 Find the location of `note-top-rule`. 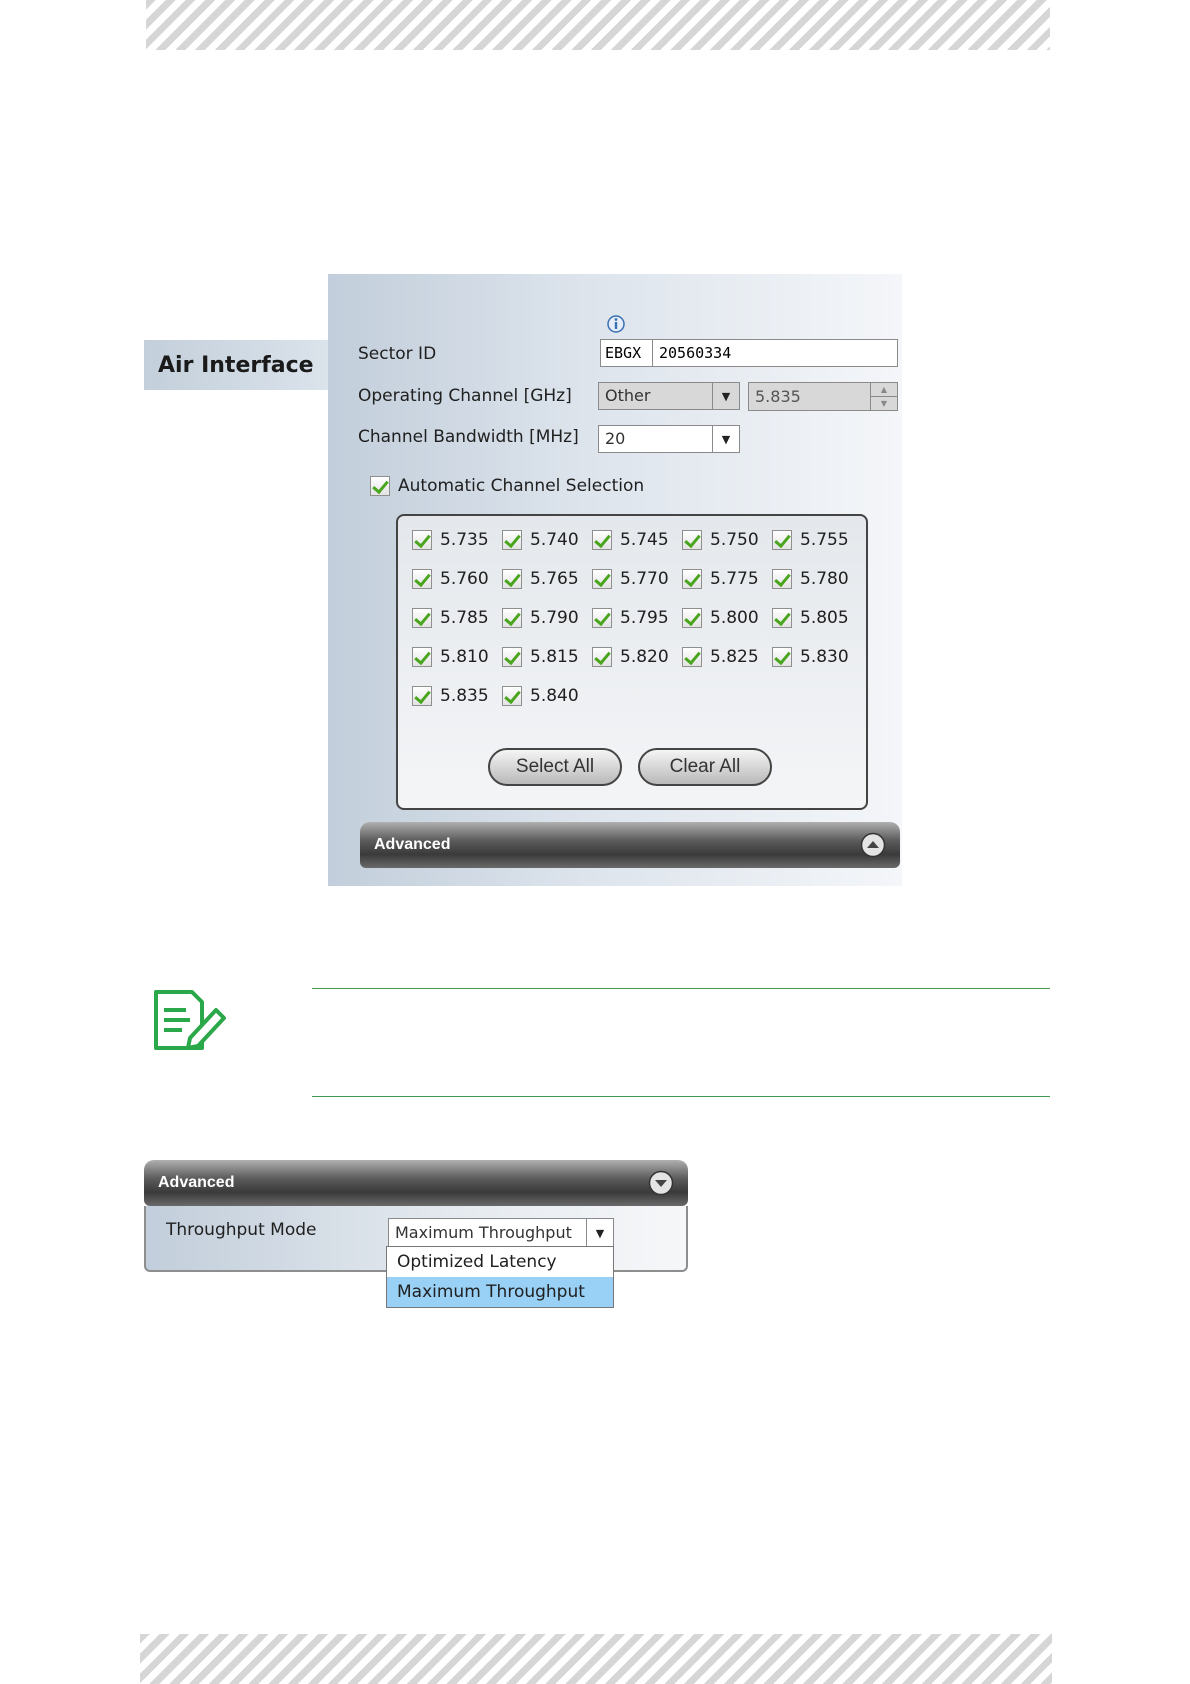

note-top-rule is located at coordinates (681, 988).